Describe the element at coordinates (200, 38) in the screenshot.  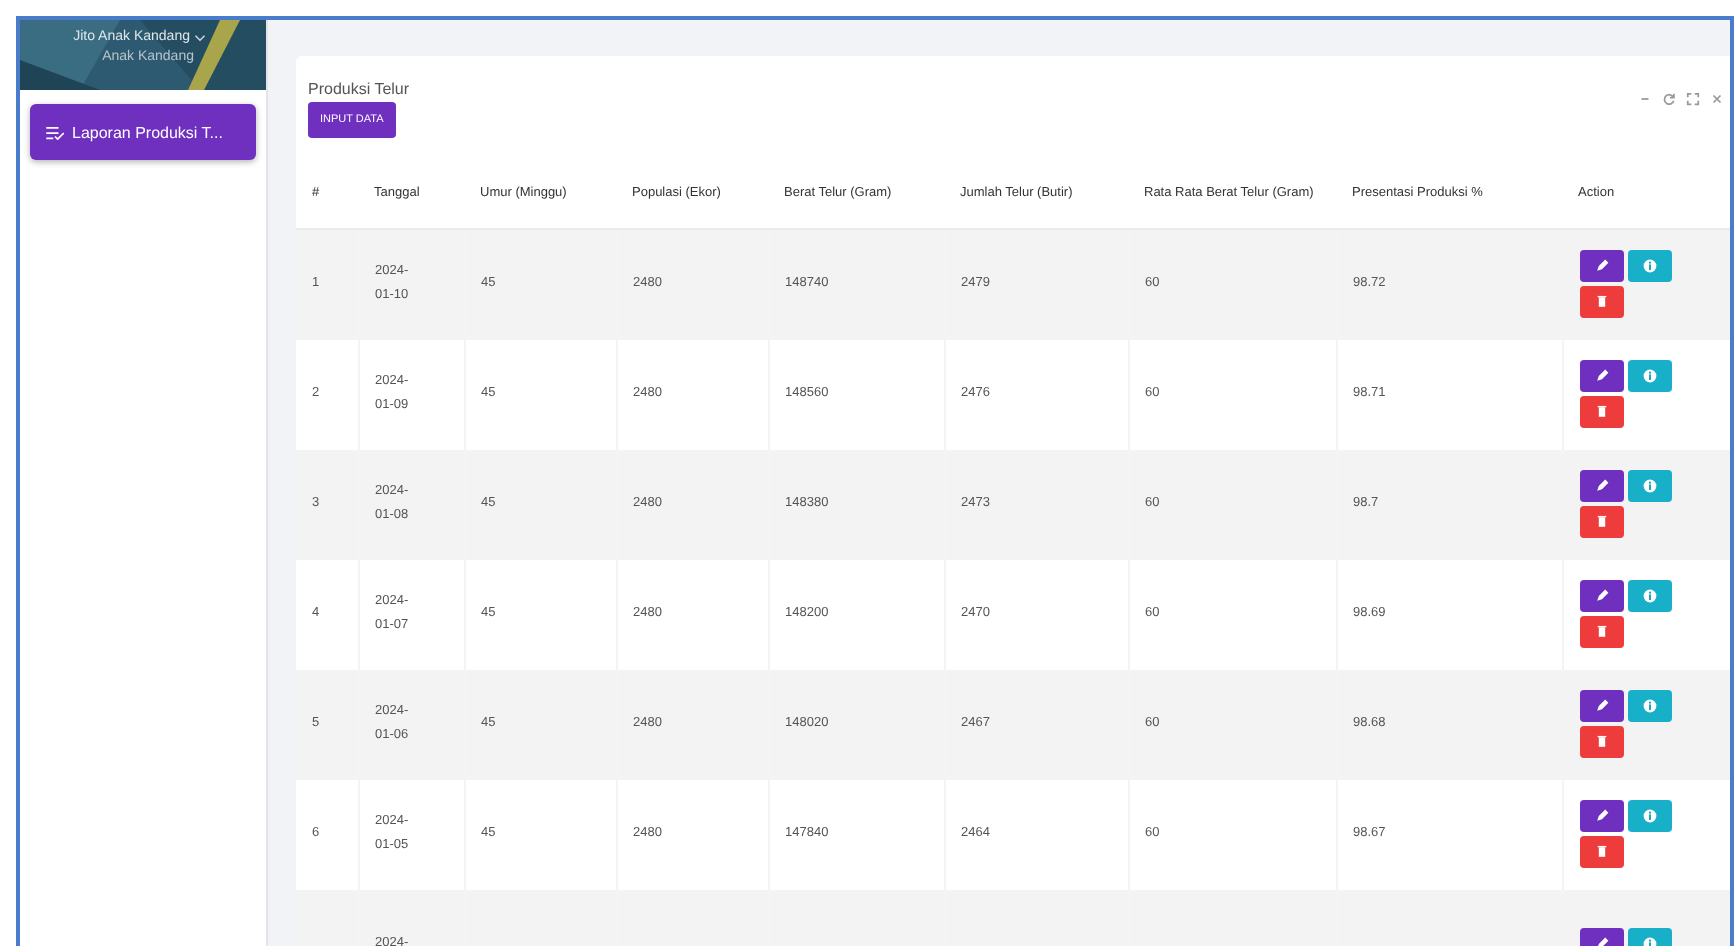
I see `chevron-down-icon` at that location.